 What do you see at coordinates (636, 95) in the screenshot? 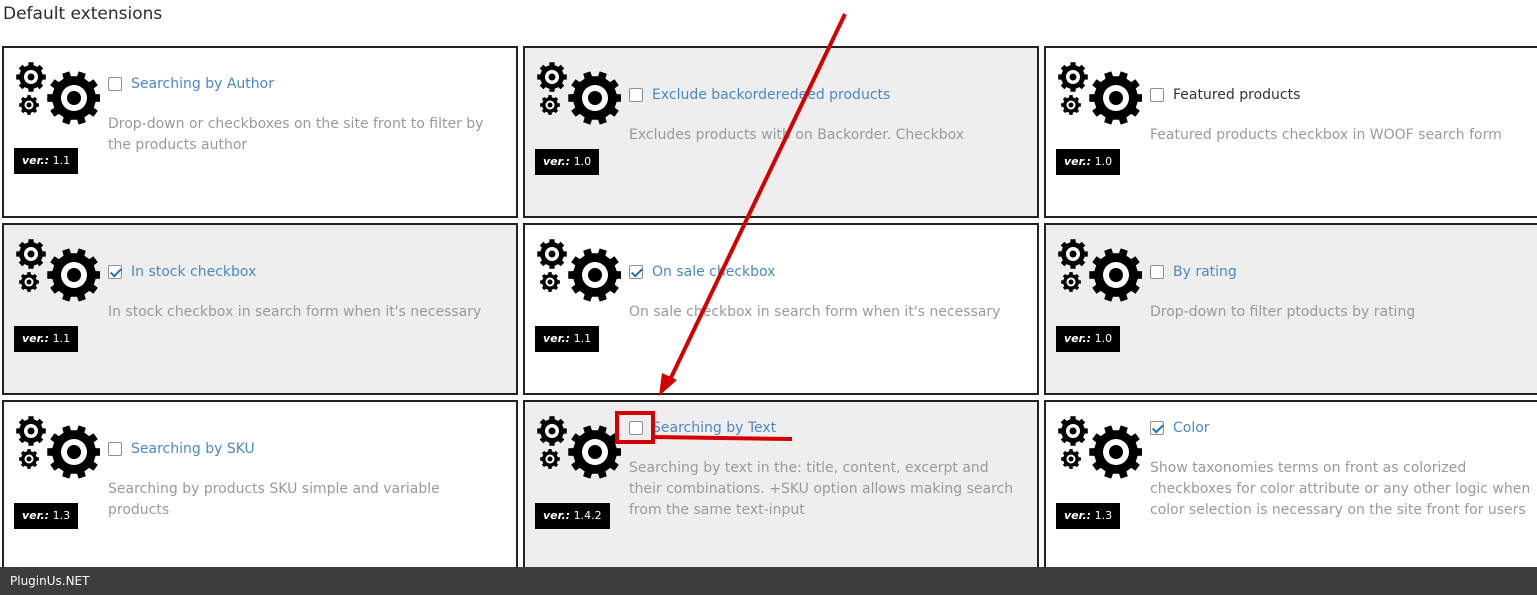
I see `checkbox-backorder` at bounding box center [636, 95].